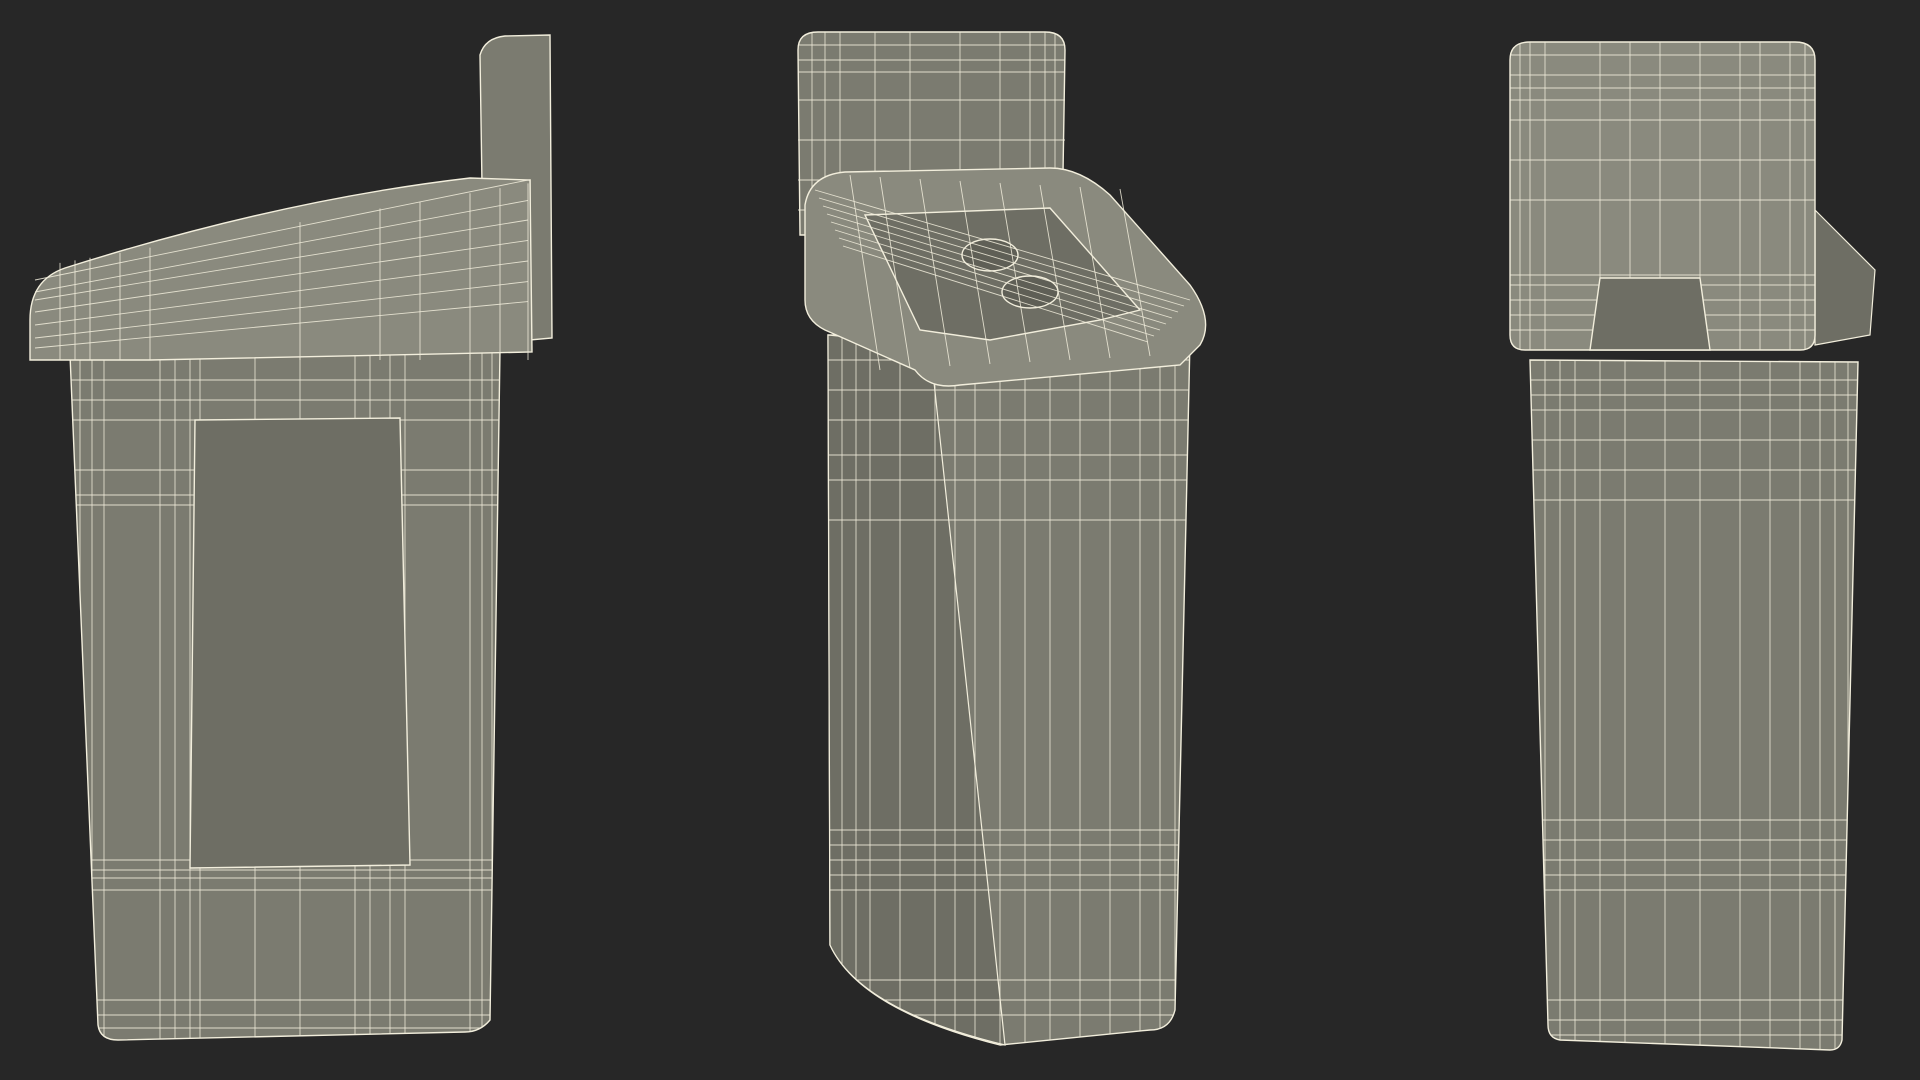  What do you see at coordinates (1845, 277) in the screenshot?
I see `lid-side-flap` at bounding box center [1845, 277].